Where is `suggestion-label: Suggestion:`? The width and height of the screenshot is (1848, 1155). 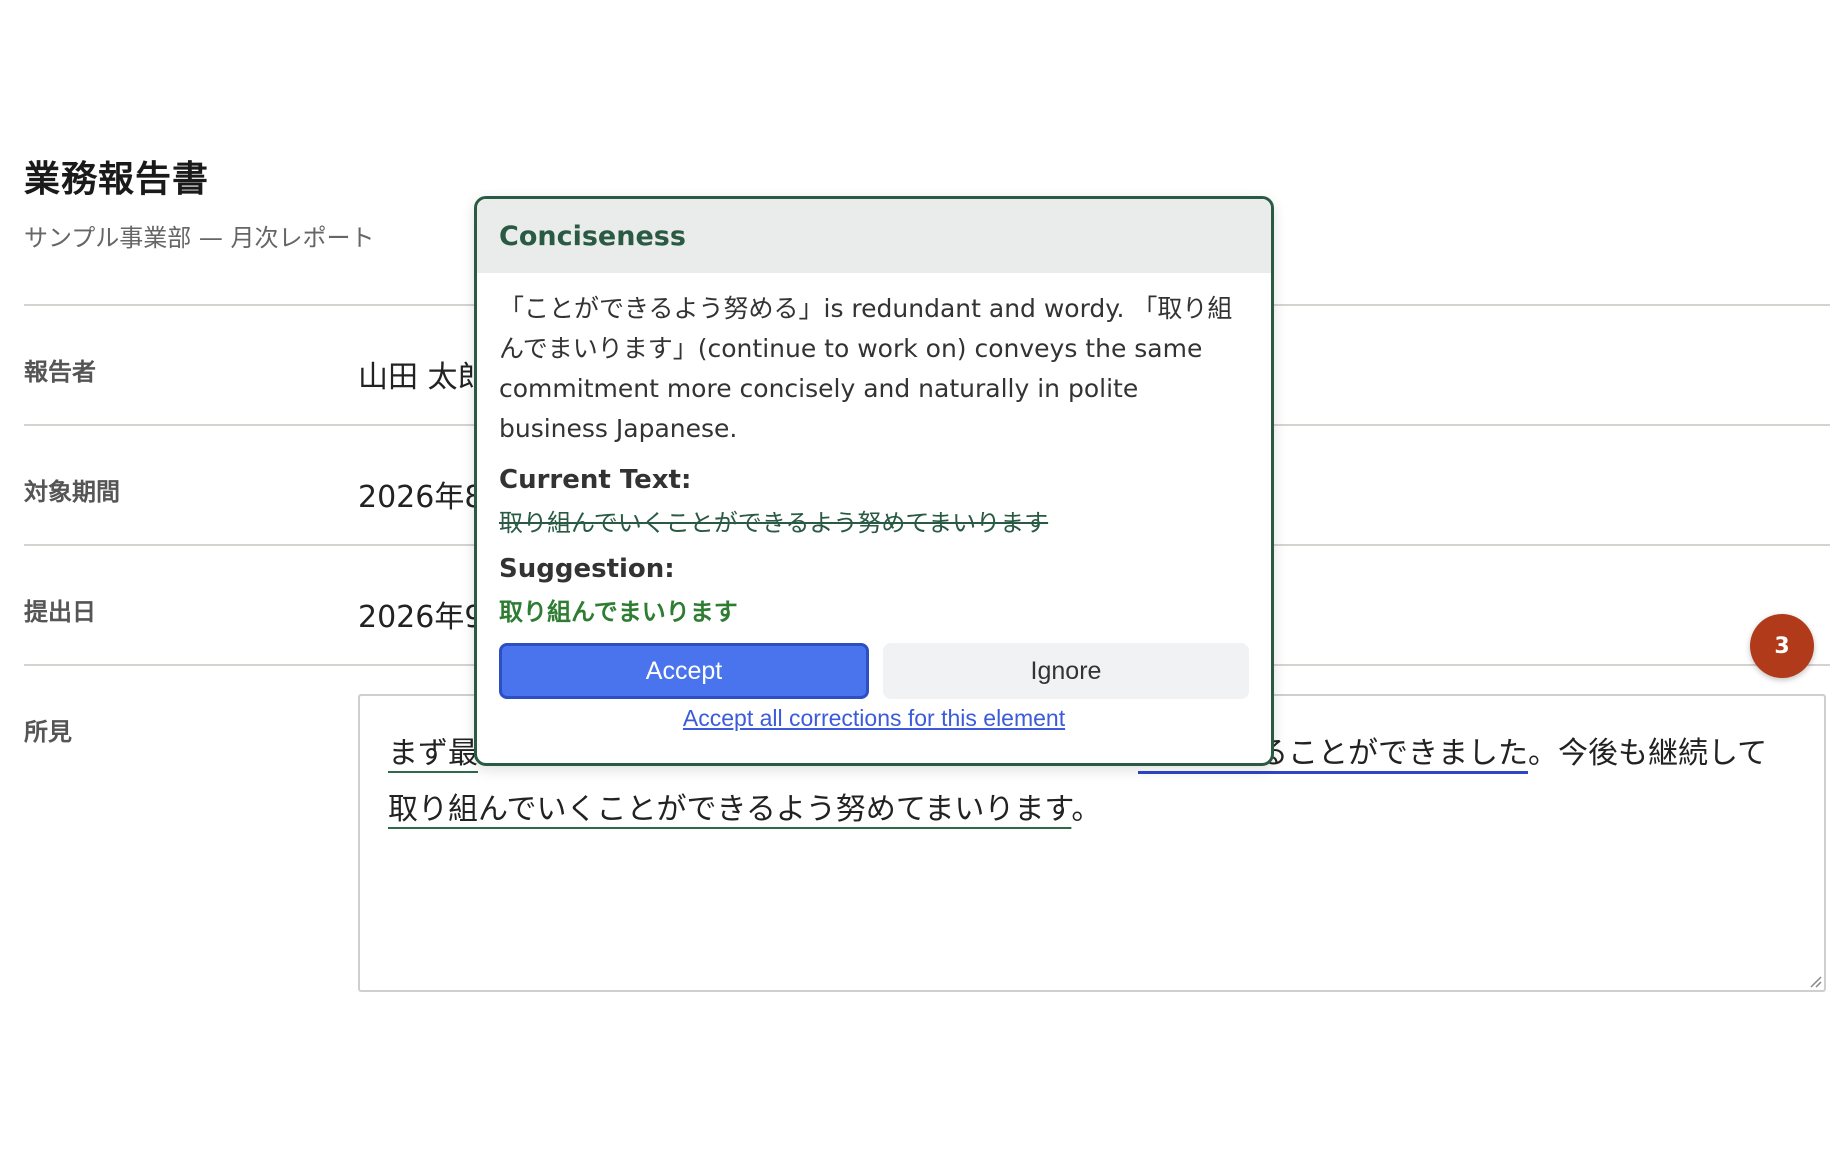 suggestion-label: Suggestion: is located at coordinates (587, 569).